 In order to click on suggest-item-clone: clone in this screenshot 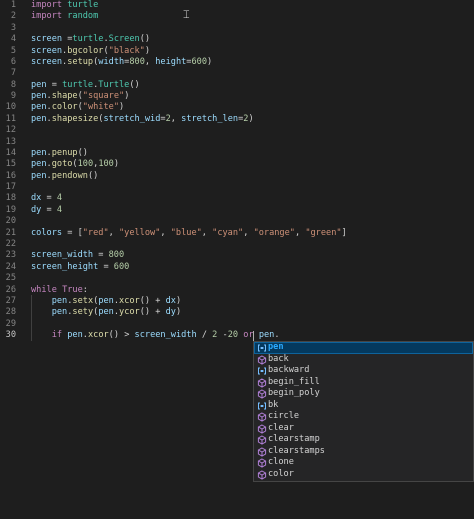, I will do `click(363, 463)`.